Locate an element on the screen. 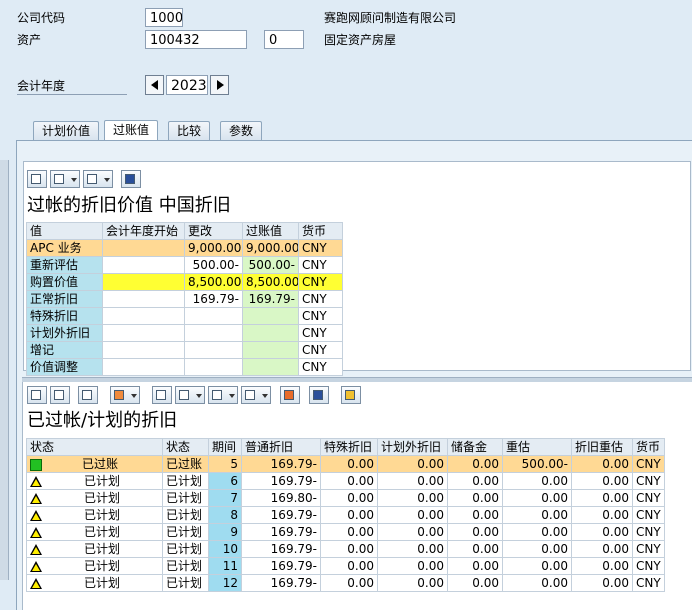  tab-parameters: 参数 is located at coordinates (241, 131).